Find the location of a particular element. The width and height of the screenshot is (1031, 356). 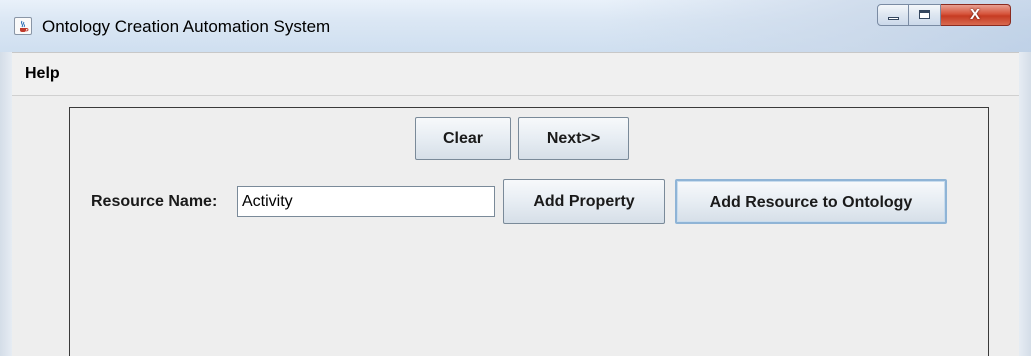

title-bar: Ontology Creation Automation System X is located at coordinates (515, 26).